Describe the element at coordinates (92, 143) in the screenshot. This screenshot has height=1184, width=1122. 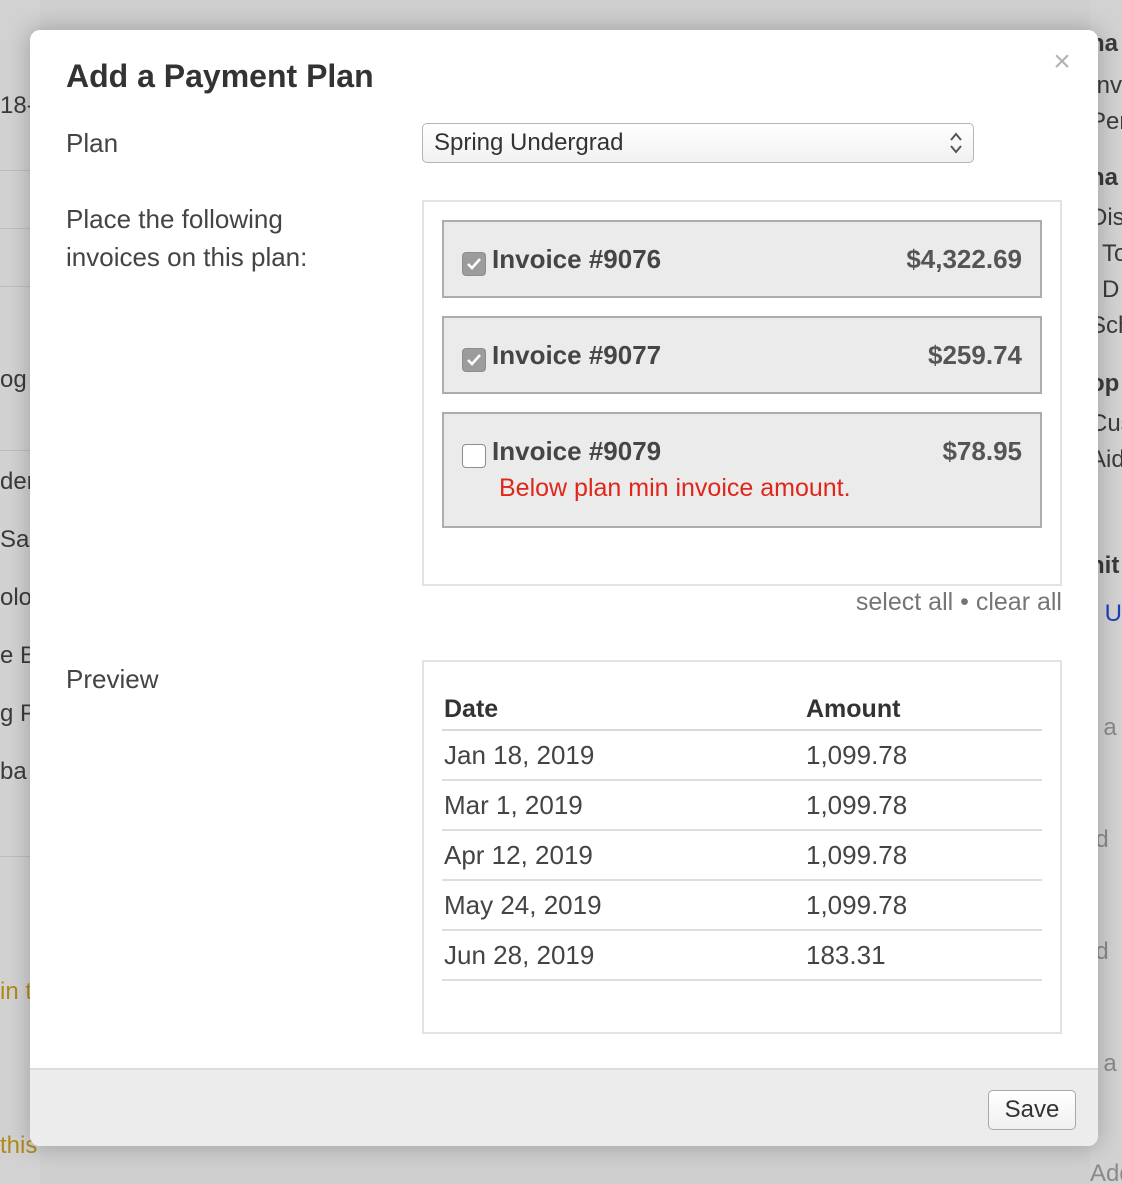
I see `plan-label: Plan` at that location.